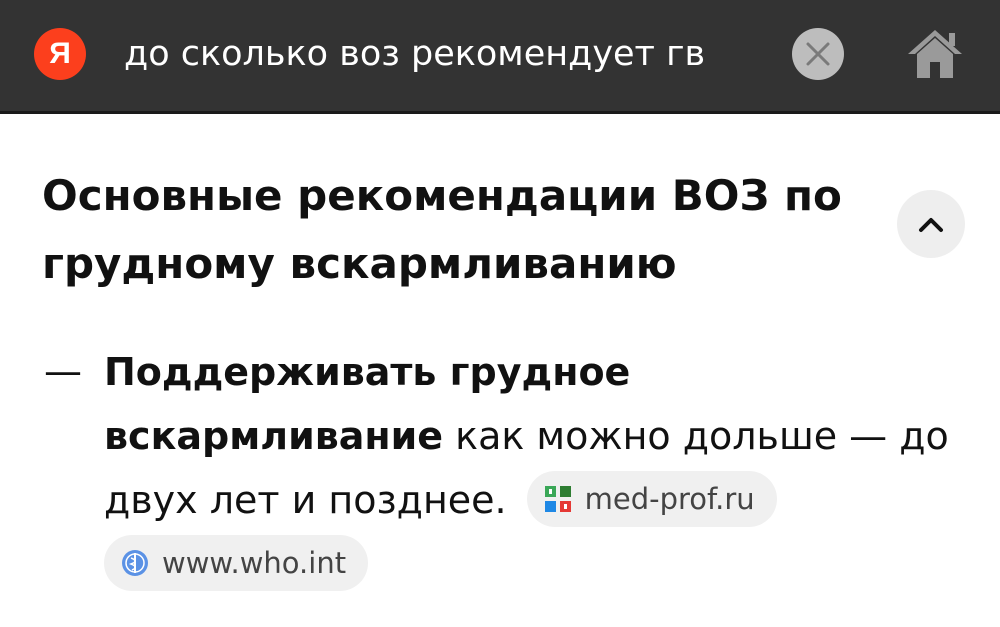 The height and width of the screenshot is (627, 1000). I want to click on home-icon, so click(935, 54).